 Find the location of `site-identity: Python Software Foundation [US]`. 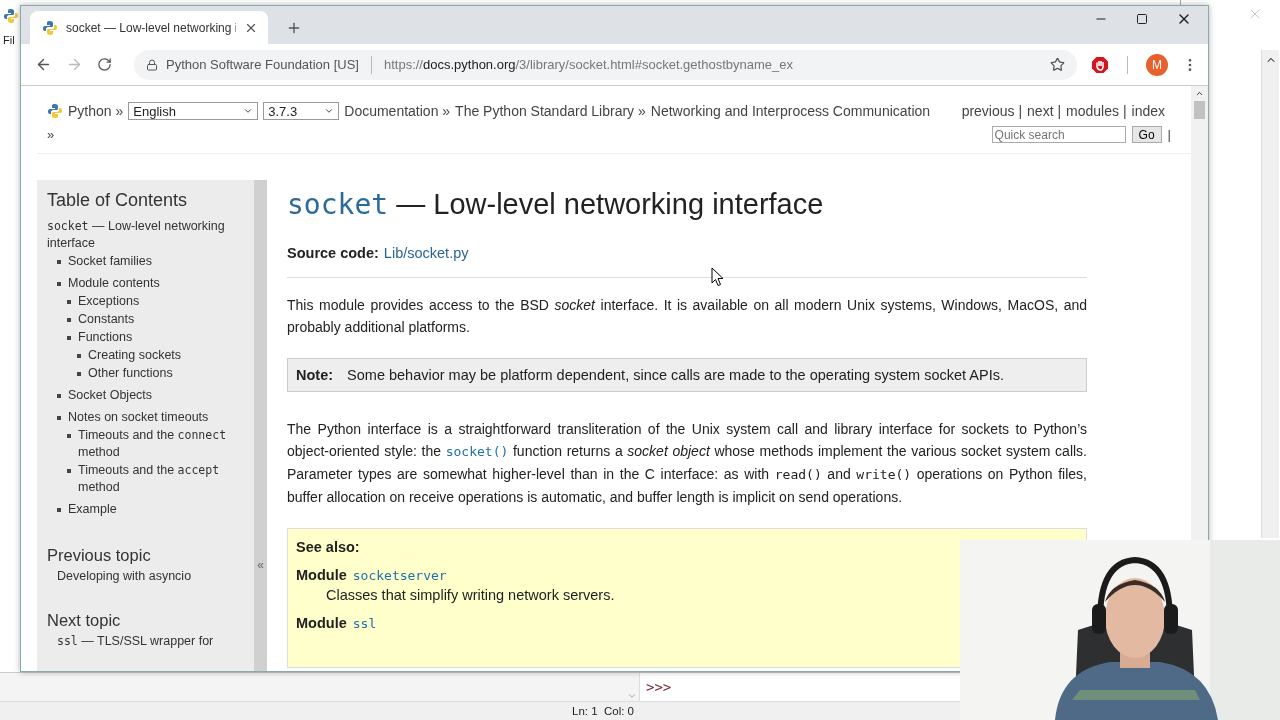

site-identity: Python Software Foundation [US] is located at coordinates (262, 64).